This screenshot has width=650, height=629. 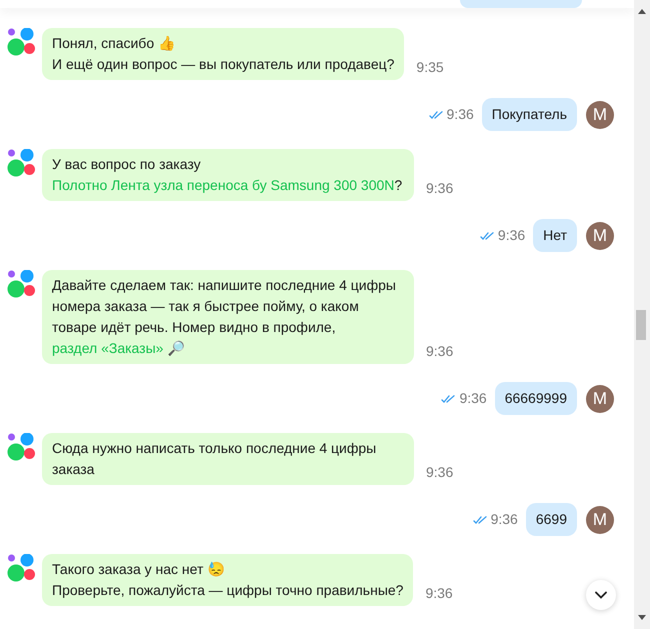 What do you see at coordinates (108, 348) in the screenshot?
I see `order-link: раздел «Заказы»` at bounding box center [108, 348].